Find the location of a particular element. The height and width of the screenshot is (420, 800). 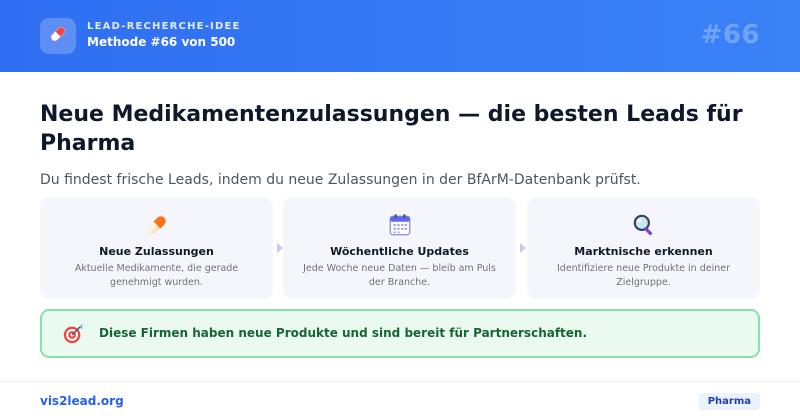

logo-badge is located at coordinates (58, 36).